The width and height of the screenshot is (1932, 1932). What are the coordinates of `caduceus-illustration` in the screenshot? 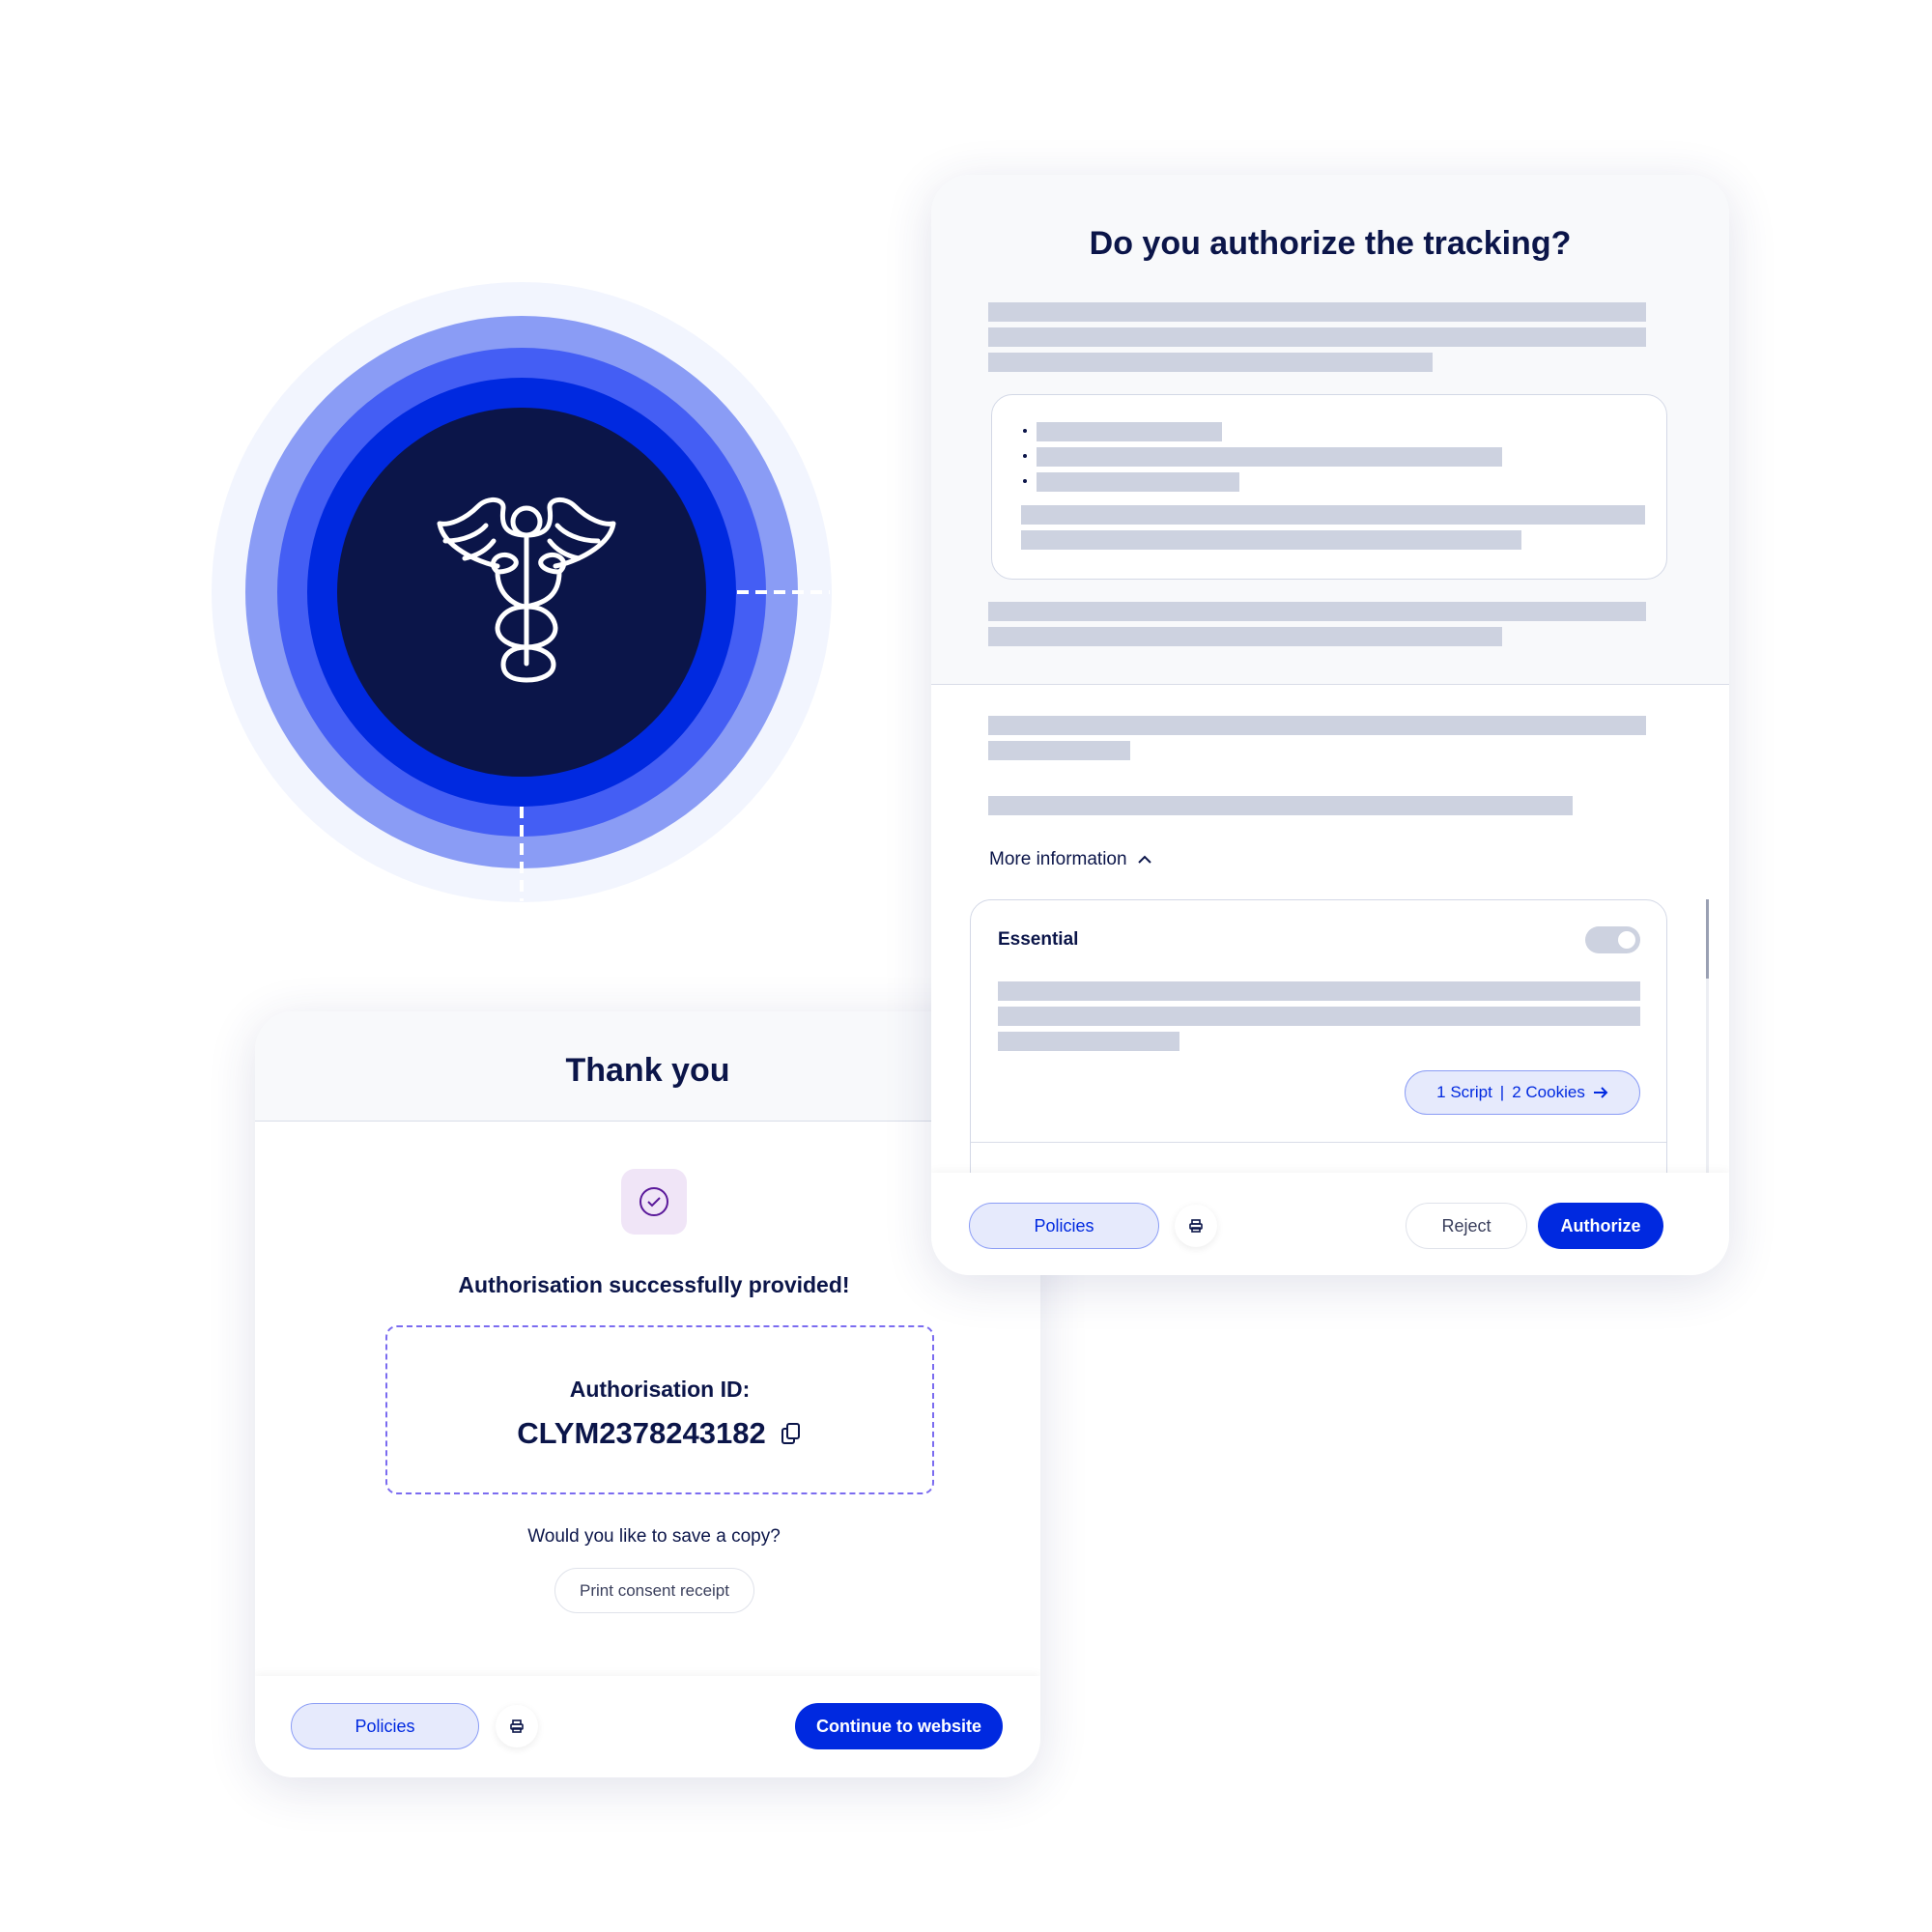 It's located at (522, 592).